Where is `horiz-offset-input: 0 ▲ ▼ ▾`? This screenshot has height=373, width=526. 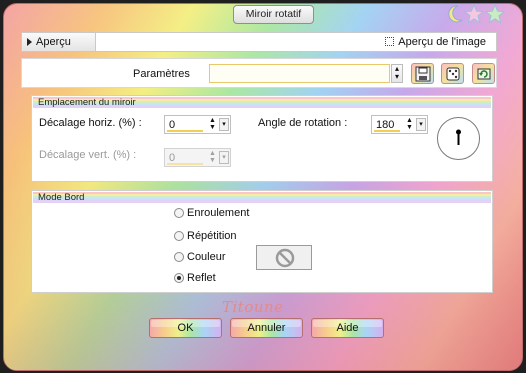
horiz-offset-input: 0 ▲ ▼ ▾ is located at coordinates (197, 124).